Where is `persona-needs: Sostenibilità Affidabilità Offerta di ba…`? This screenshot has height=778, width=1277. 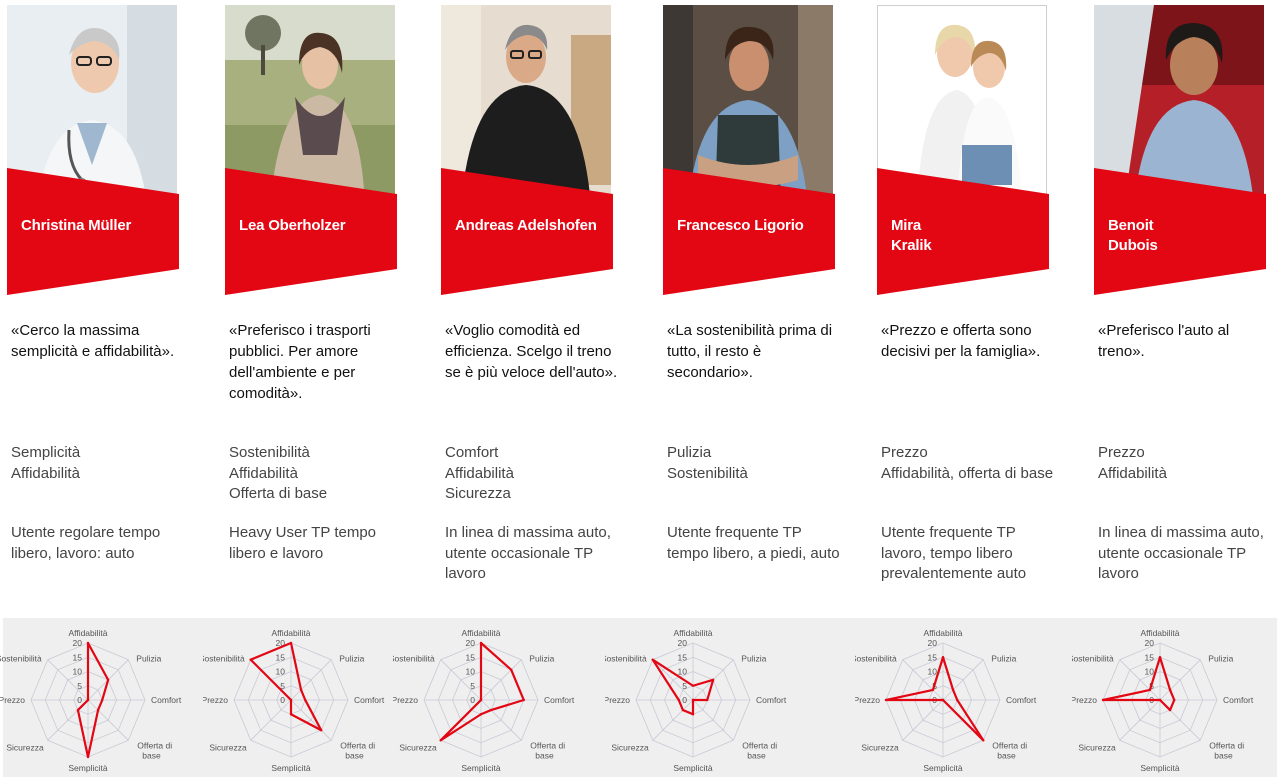 persona-needs: Sostenibilità Affidabilità Offerta di ba… is located at coordinates (278, 473).